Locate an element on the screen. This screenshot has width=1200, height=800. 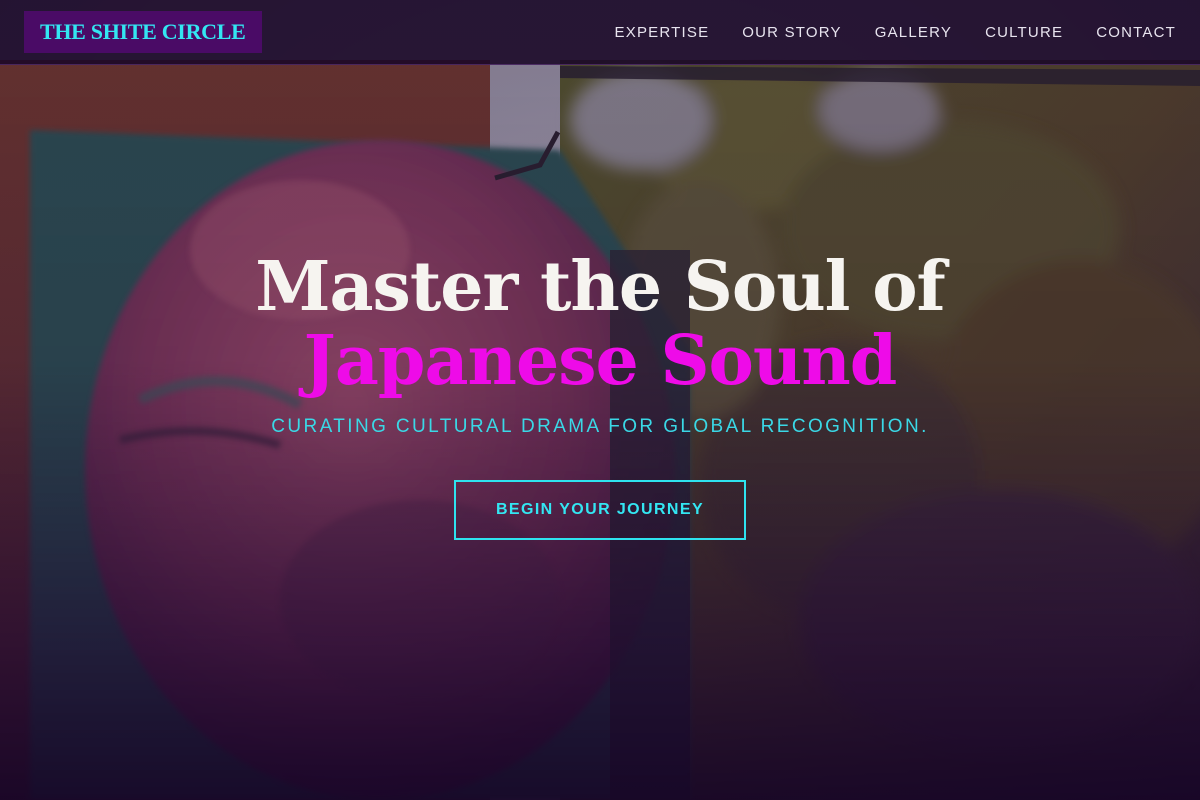
headline-line-1: Master the Soul of is located at coordinates (600, 287).